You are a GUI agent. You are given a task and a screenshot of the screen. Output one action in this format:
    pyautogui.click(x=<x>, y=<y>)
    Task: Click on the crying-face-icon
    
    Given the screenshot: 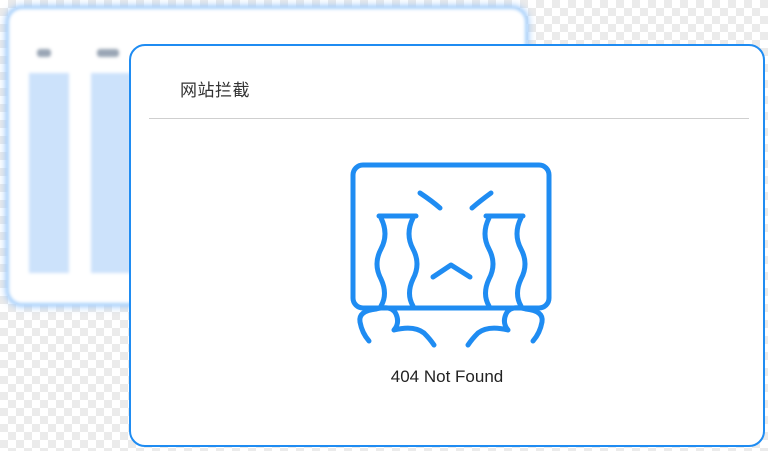 What is the action you would take?
    pyautogui.click(x=451, y=255)
    